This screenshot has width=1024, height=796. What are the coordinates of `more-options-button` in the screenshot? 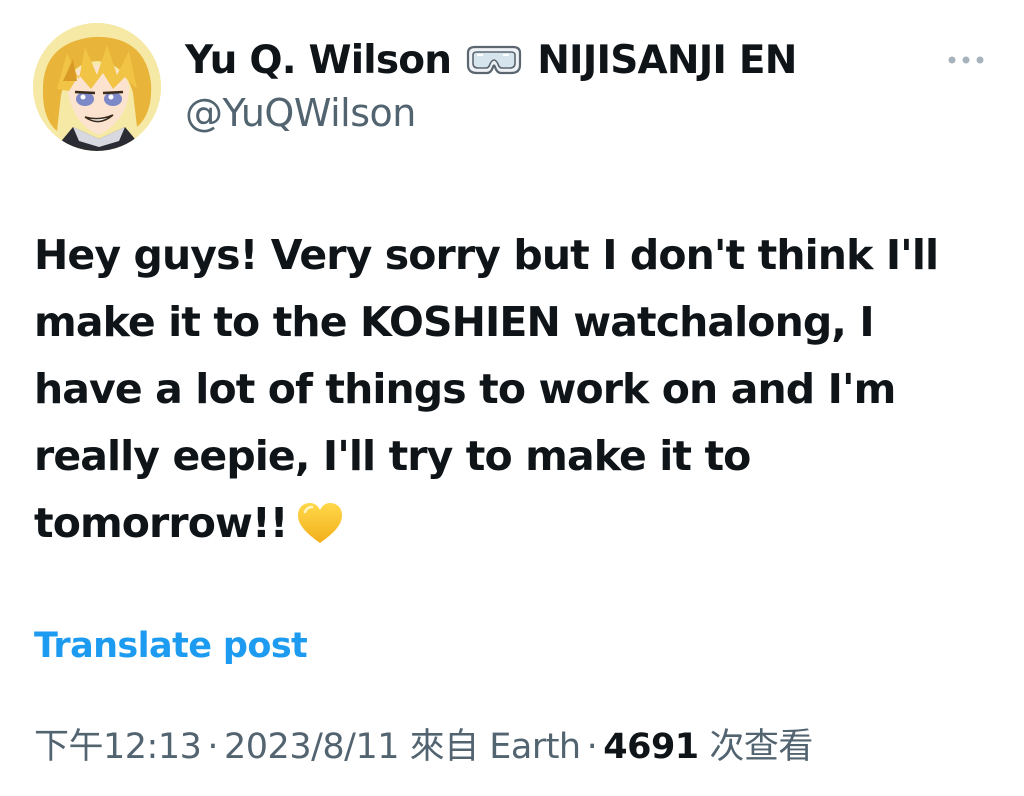 It's located at (966, 60).